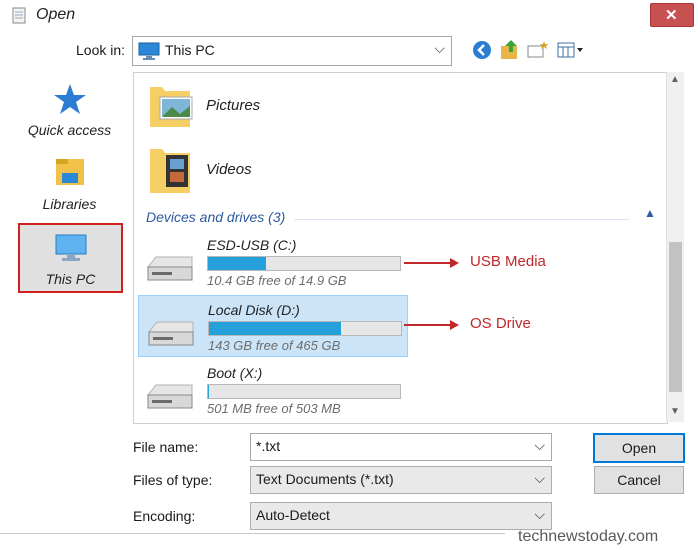  What do you see at coordinates (254, 310) in the screenshot?
I see `drive-name: Local Disk (D:)` at bounding box center [254, 310].